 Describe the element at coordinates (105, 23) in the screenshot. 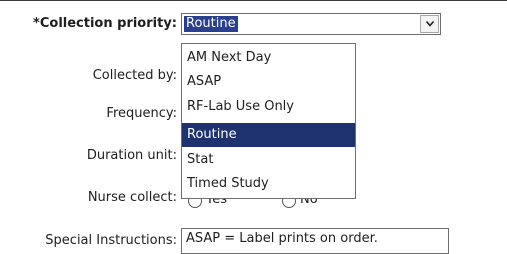

I see `collection-priority-label: *Collection priority:` at that location.